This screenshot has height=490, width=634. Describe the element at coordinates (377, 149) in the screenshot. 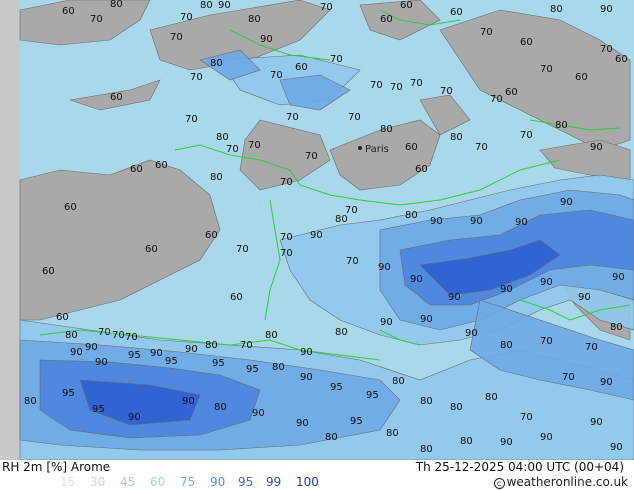

I see `city-label: Paris` at that location.